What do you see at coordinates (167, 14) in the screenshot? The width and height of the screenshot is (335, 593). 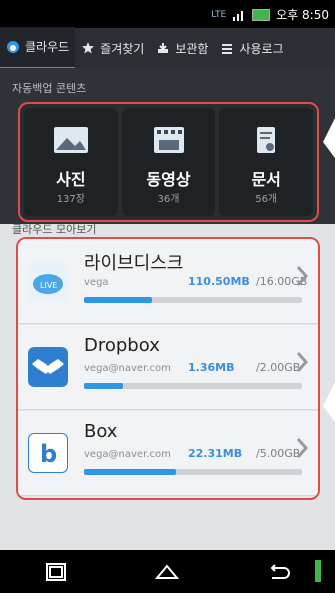 I see `status-bar: LTE 오후 8:50` at bounding box center [167, 14].